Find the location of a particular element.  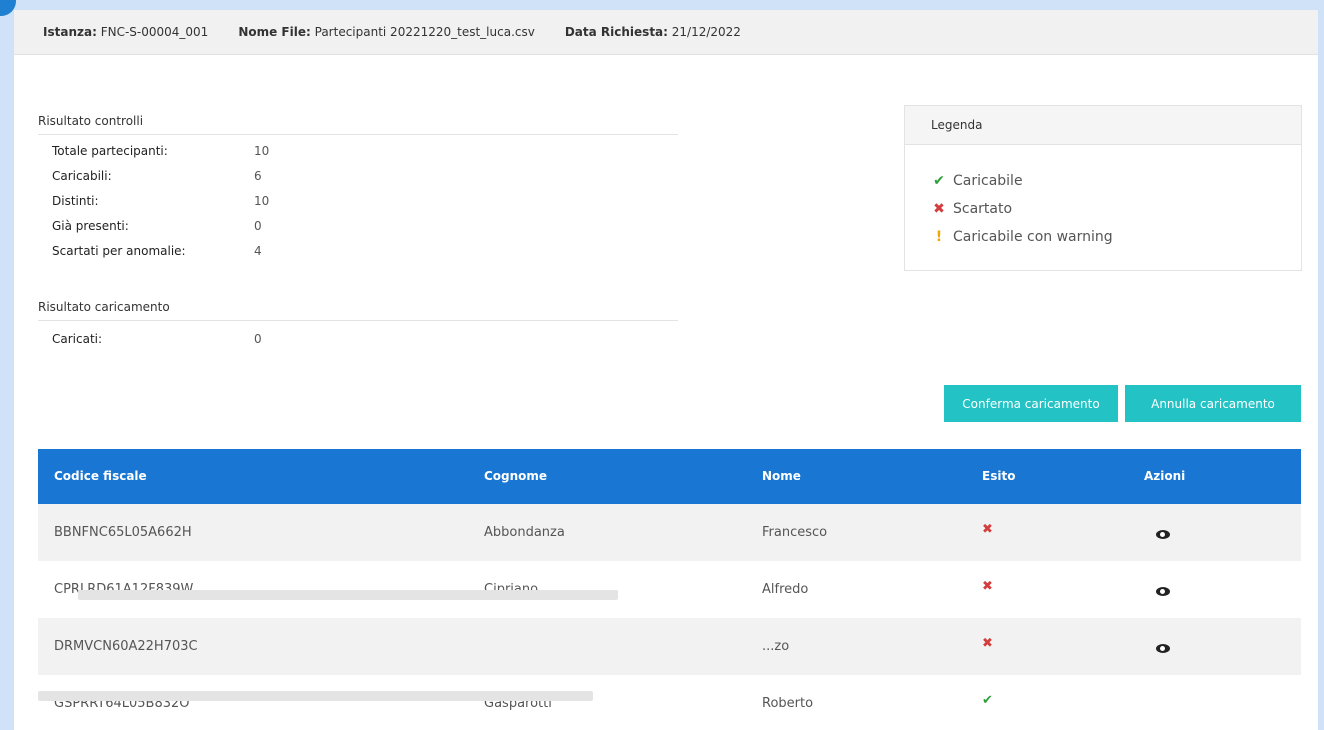

stat-label: Caricabili: is located at coordinates (82, 176).